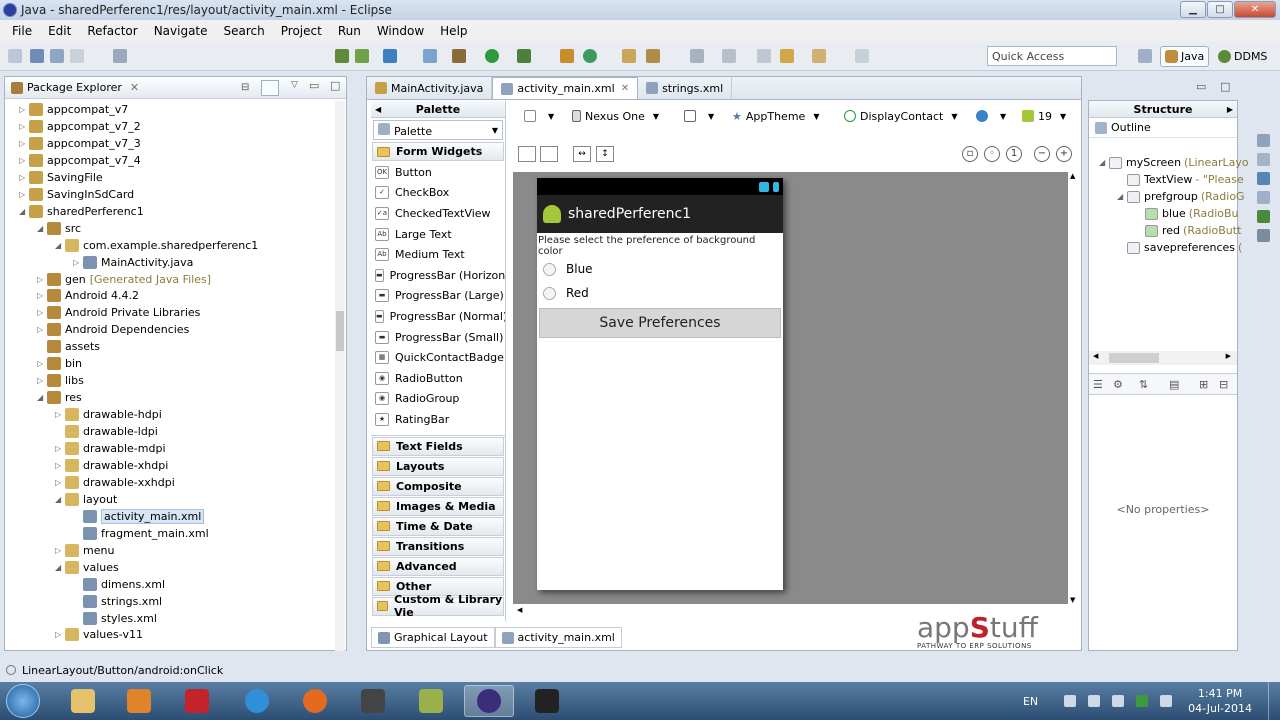 The width and height of the screenshot is (1280, 720). Describe the element at coordinates (492, 56) in the screenshot. I see `run-icon` at that location.